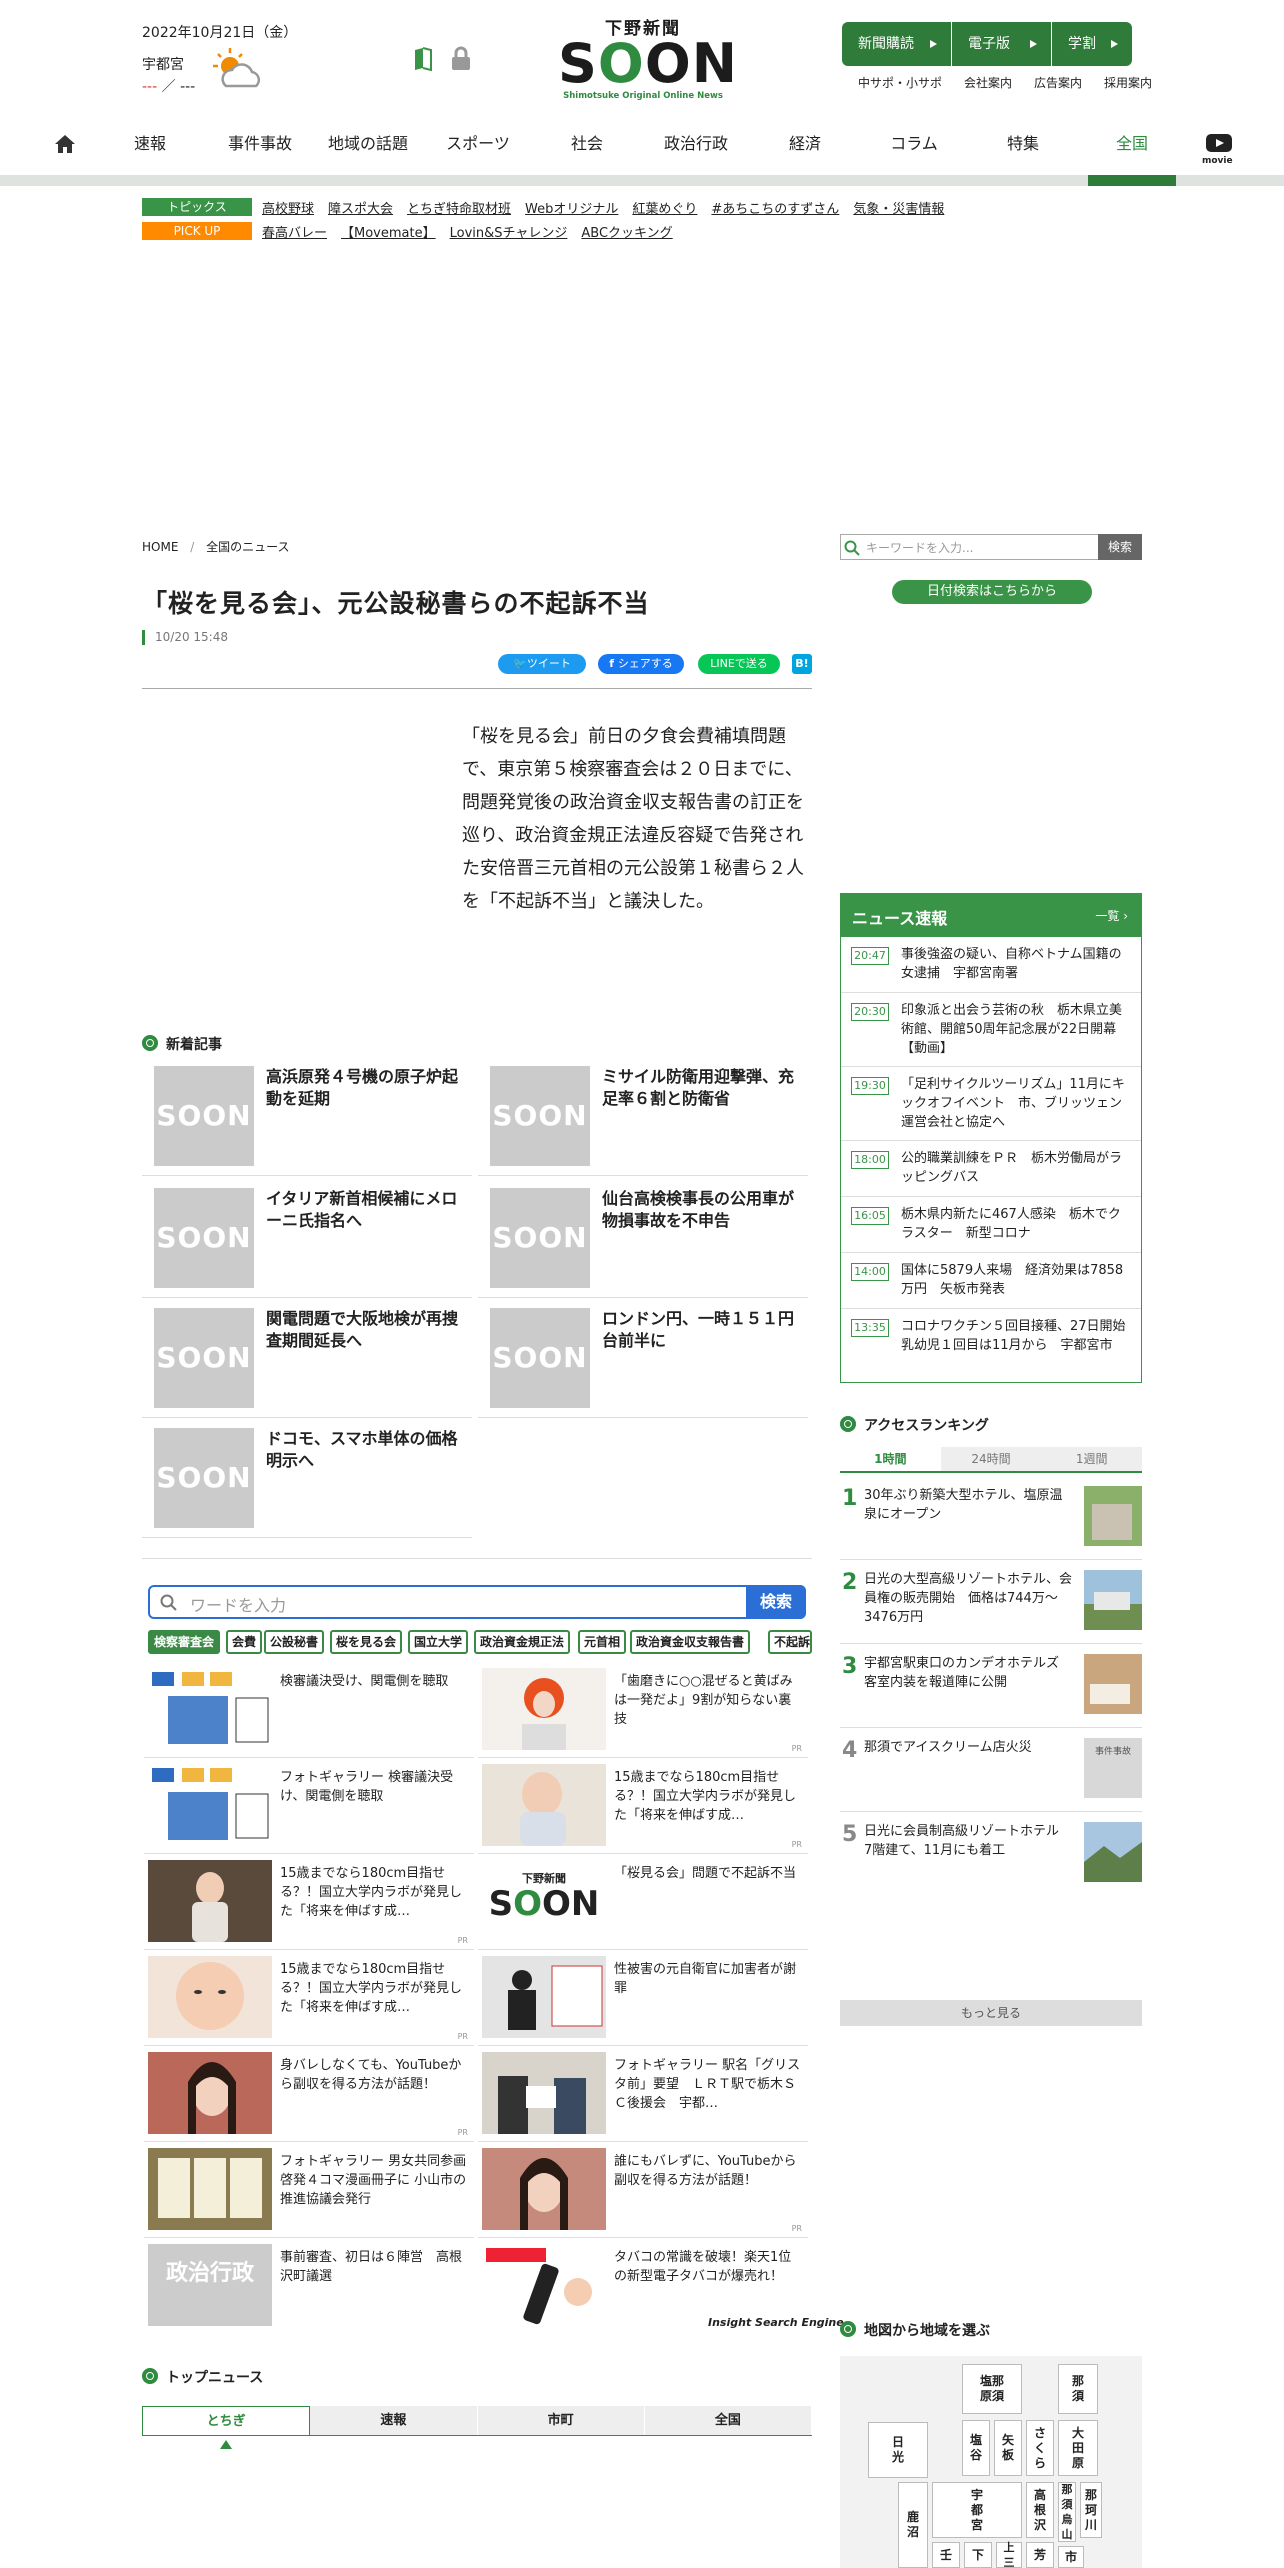 Image resolution: width=1284 pixels, height=2568 pixels. Describe the element at coordinates (1092, 1459) in the screenshot. I see `ranking-tab-1w: 1週間` at that location.